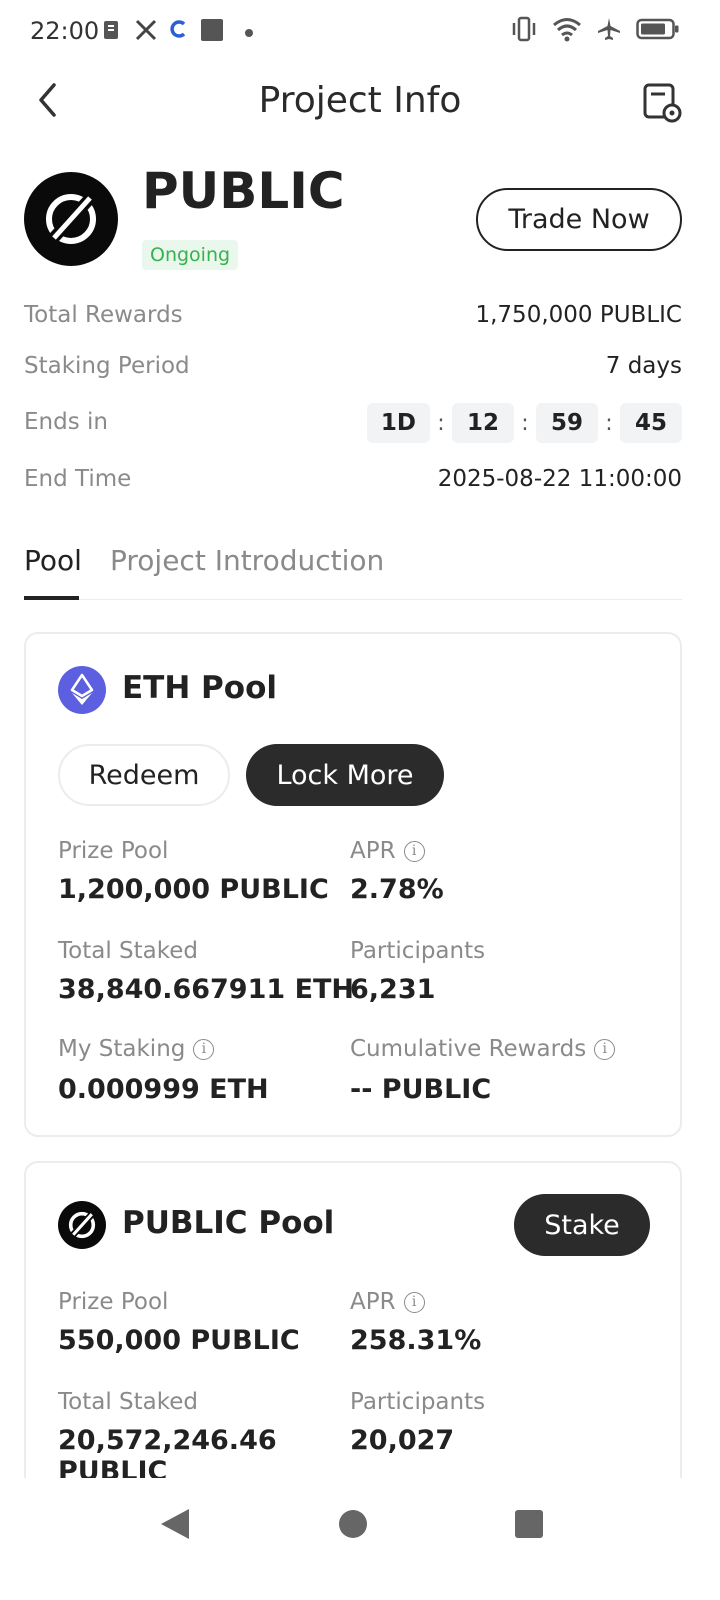 Image resolution: width=720 pixels, height=1600 pixels. Describe the element at coordinates (82, 1225) in the screenshot. I see `public-token-icon` at that location.